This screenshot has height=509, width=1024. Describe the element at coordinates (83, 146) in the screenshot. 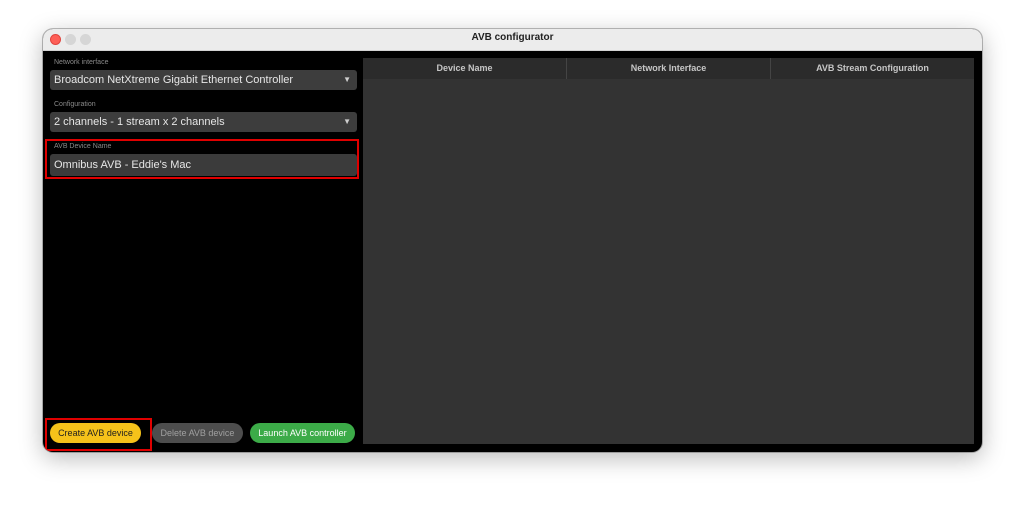

I see `device-name-label: AVB Device Name` at that location.